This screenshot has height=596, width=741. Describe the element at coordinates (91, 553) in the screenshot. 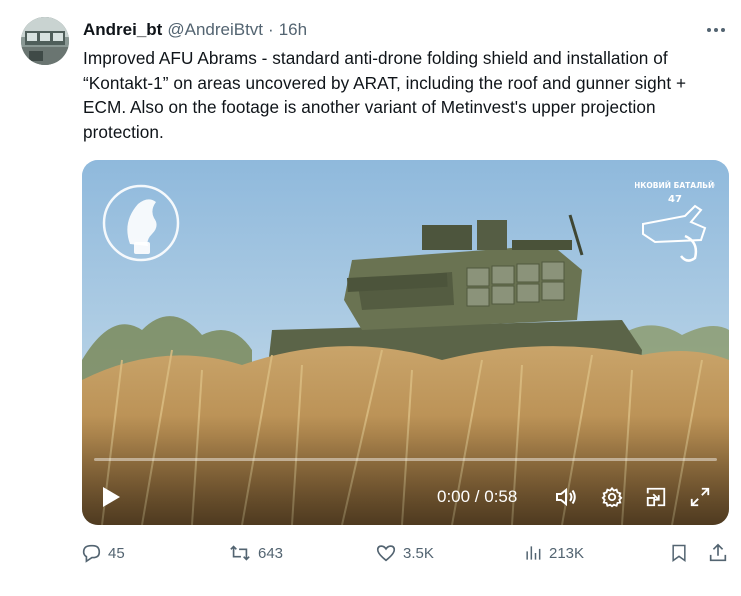

I see `reply-icon` at that location.